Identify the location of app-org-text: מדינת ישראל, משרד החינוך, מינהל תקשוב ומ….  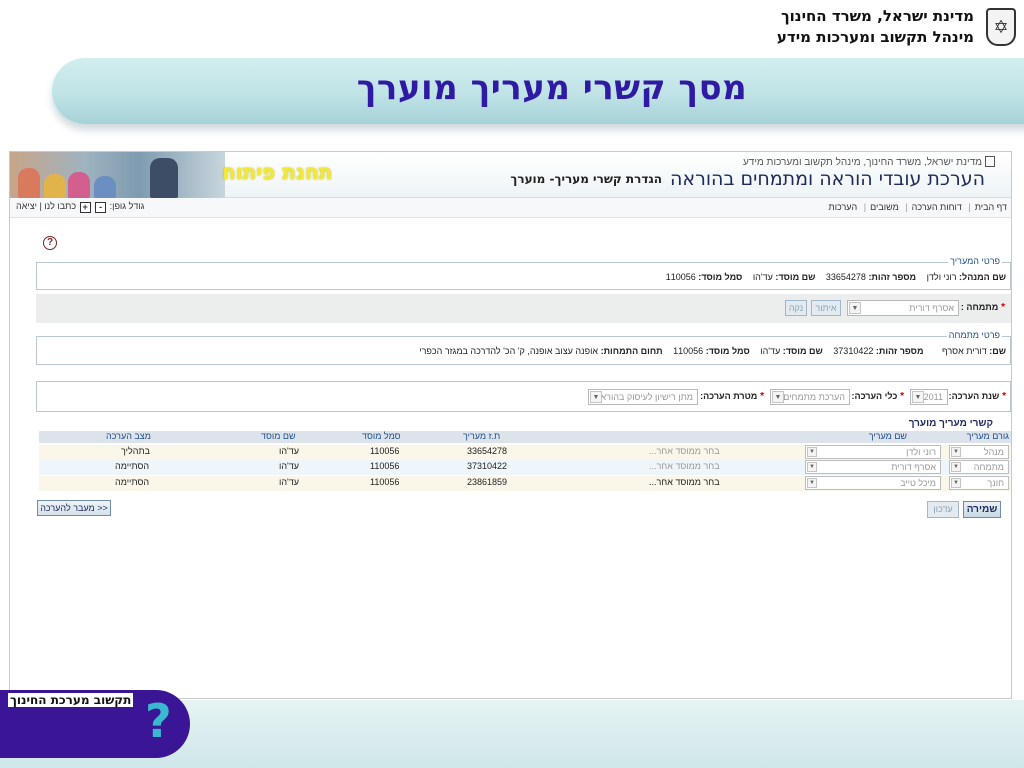
(862, 162).